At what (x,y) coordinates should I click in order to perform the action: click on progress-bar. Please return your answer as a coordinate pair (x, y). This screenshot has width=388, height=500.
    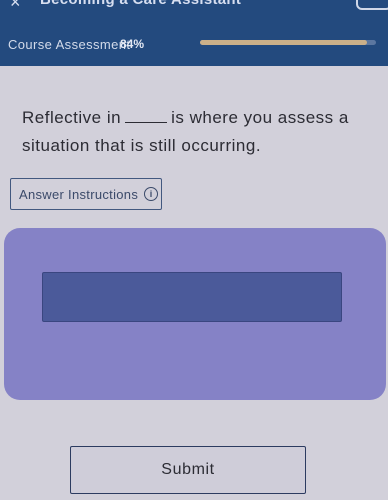
    Looking at the image, I should click on (288, 42).